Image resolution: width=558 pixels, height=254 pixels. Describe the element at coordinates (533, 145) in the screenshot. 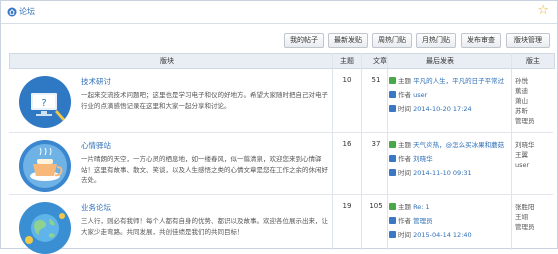

I see `moderator: 刘晓华` at that location.